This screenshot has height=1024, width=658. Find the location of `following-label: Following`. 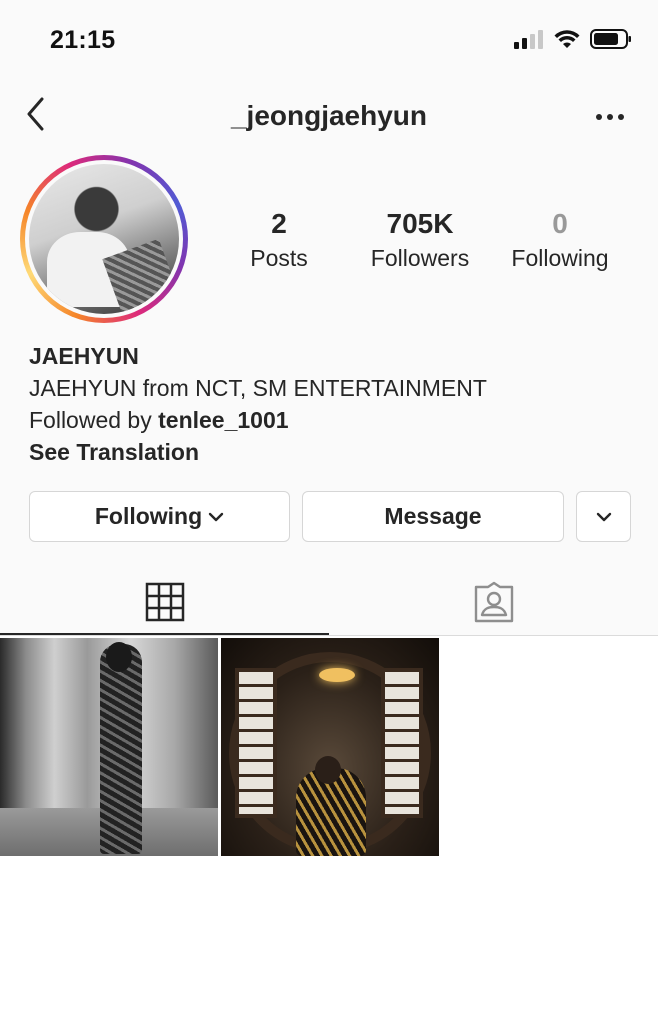

following-label: Following is located at coordinates (560, 258).